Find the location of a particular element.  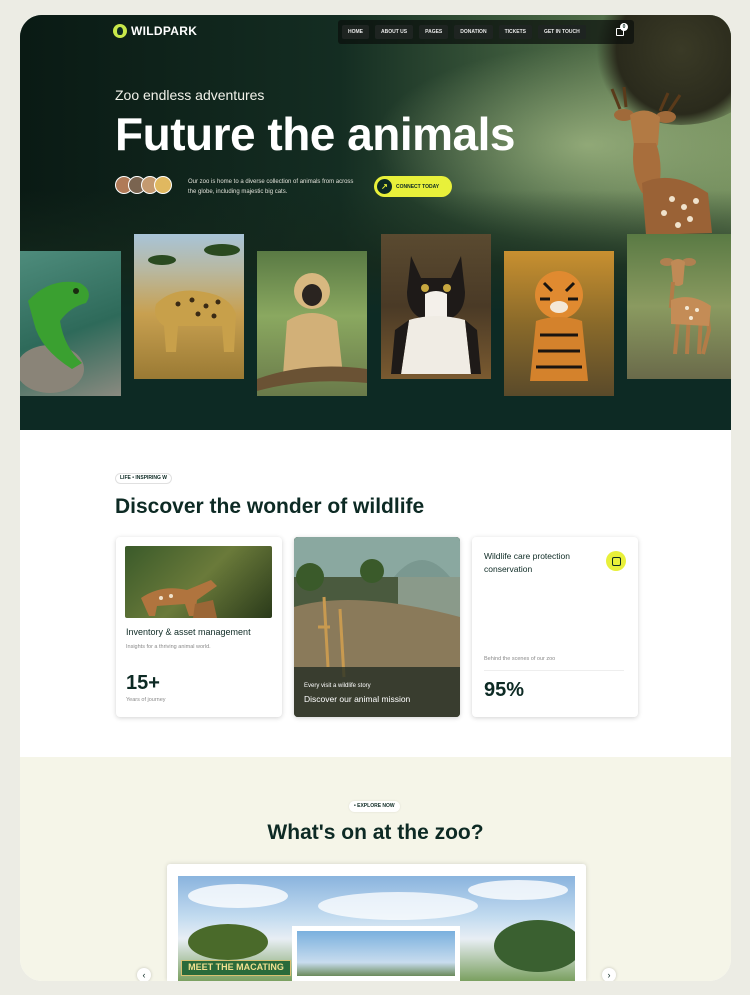

cta-label: CONNECT TODAY is located at coordinates (418, 186).